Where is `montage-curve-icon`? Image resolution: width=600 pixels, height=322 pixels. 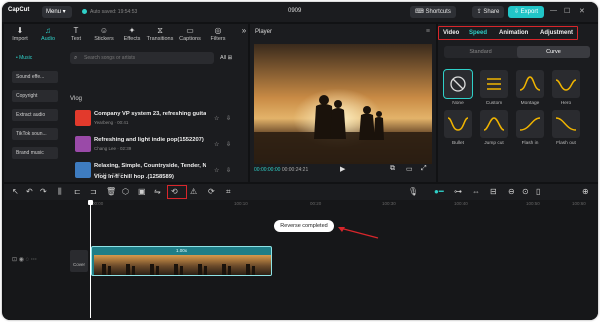
montage-curve-icon is located at coordinates (530, 83).